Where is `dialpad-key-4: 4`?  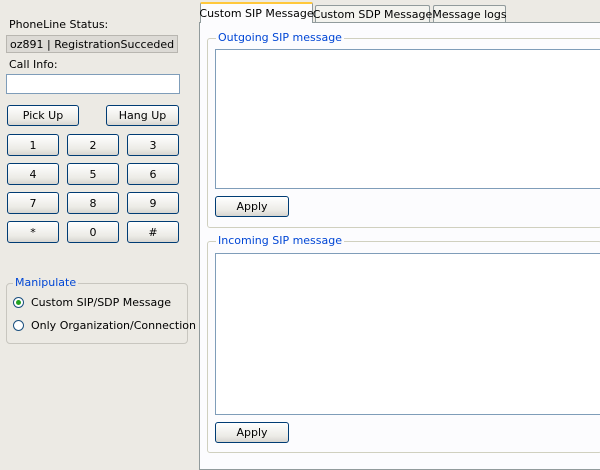
dialpad-key-4: 4 is located at coordinates (33, 174).